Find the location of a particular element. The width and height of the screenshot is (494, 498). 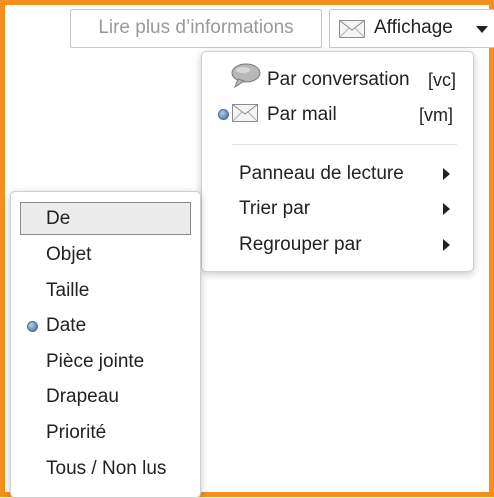

menu-item-label: Pièce jointe is located at coordinates (95, 361).